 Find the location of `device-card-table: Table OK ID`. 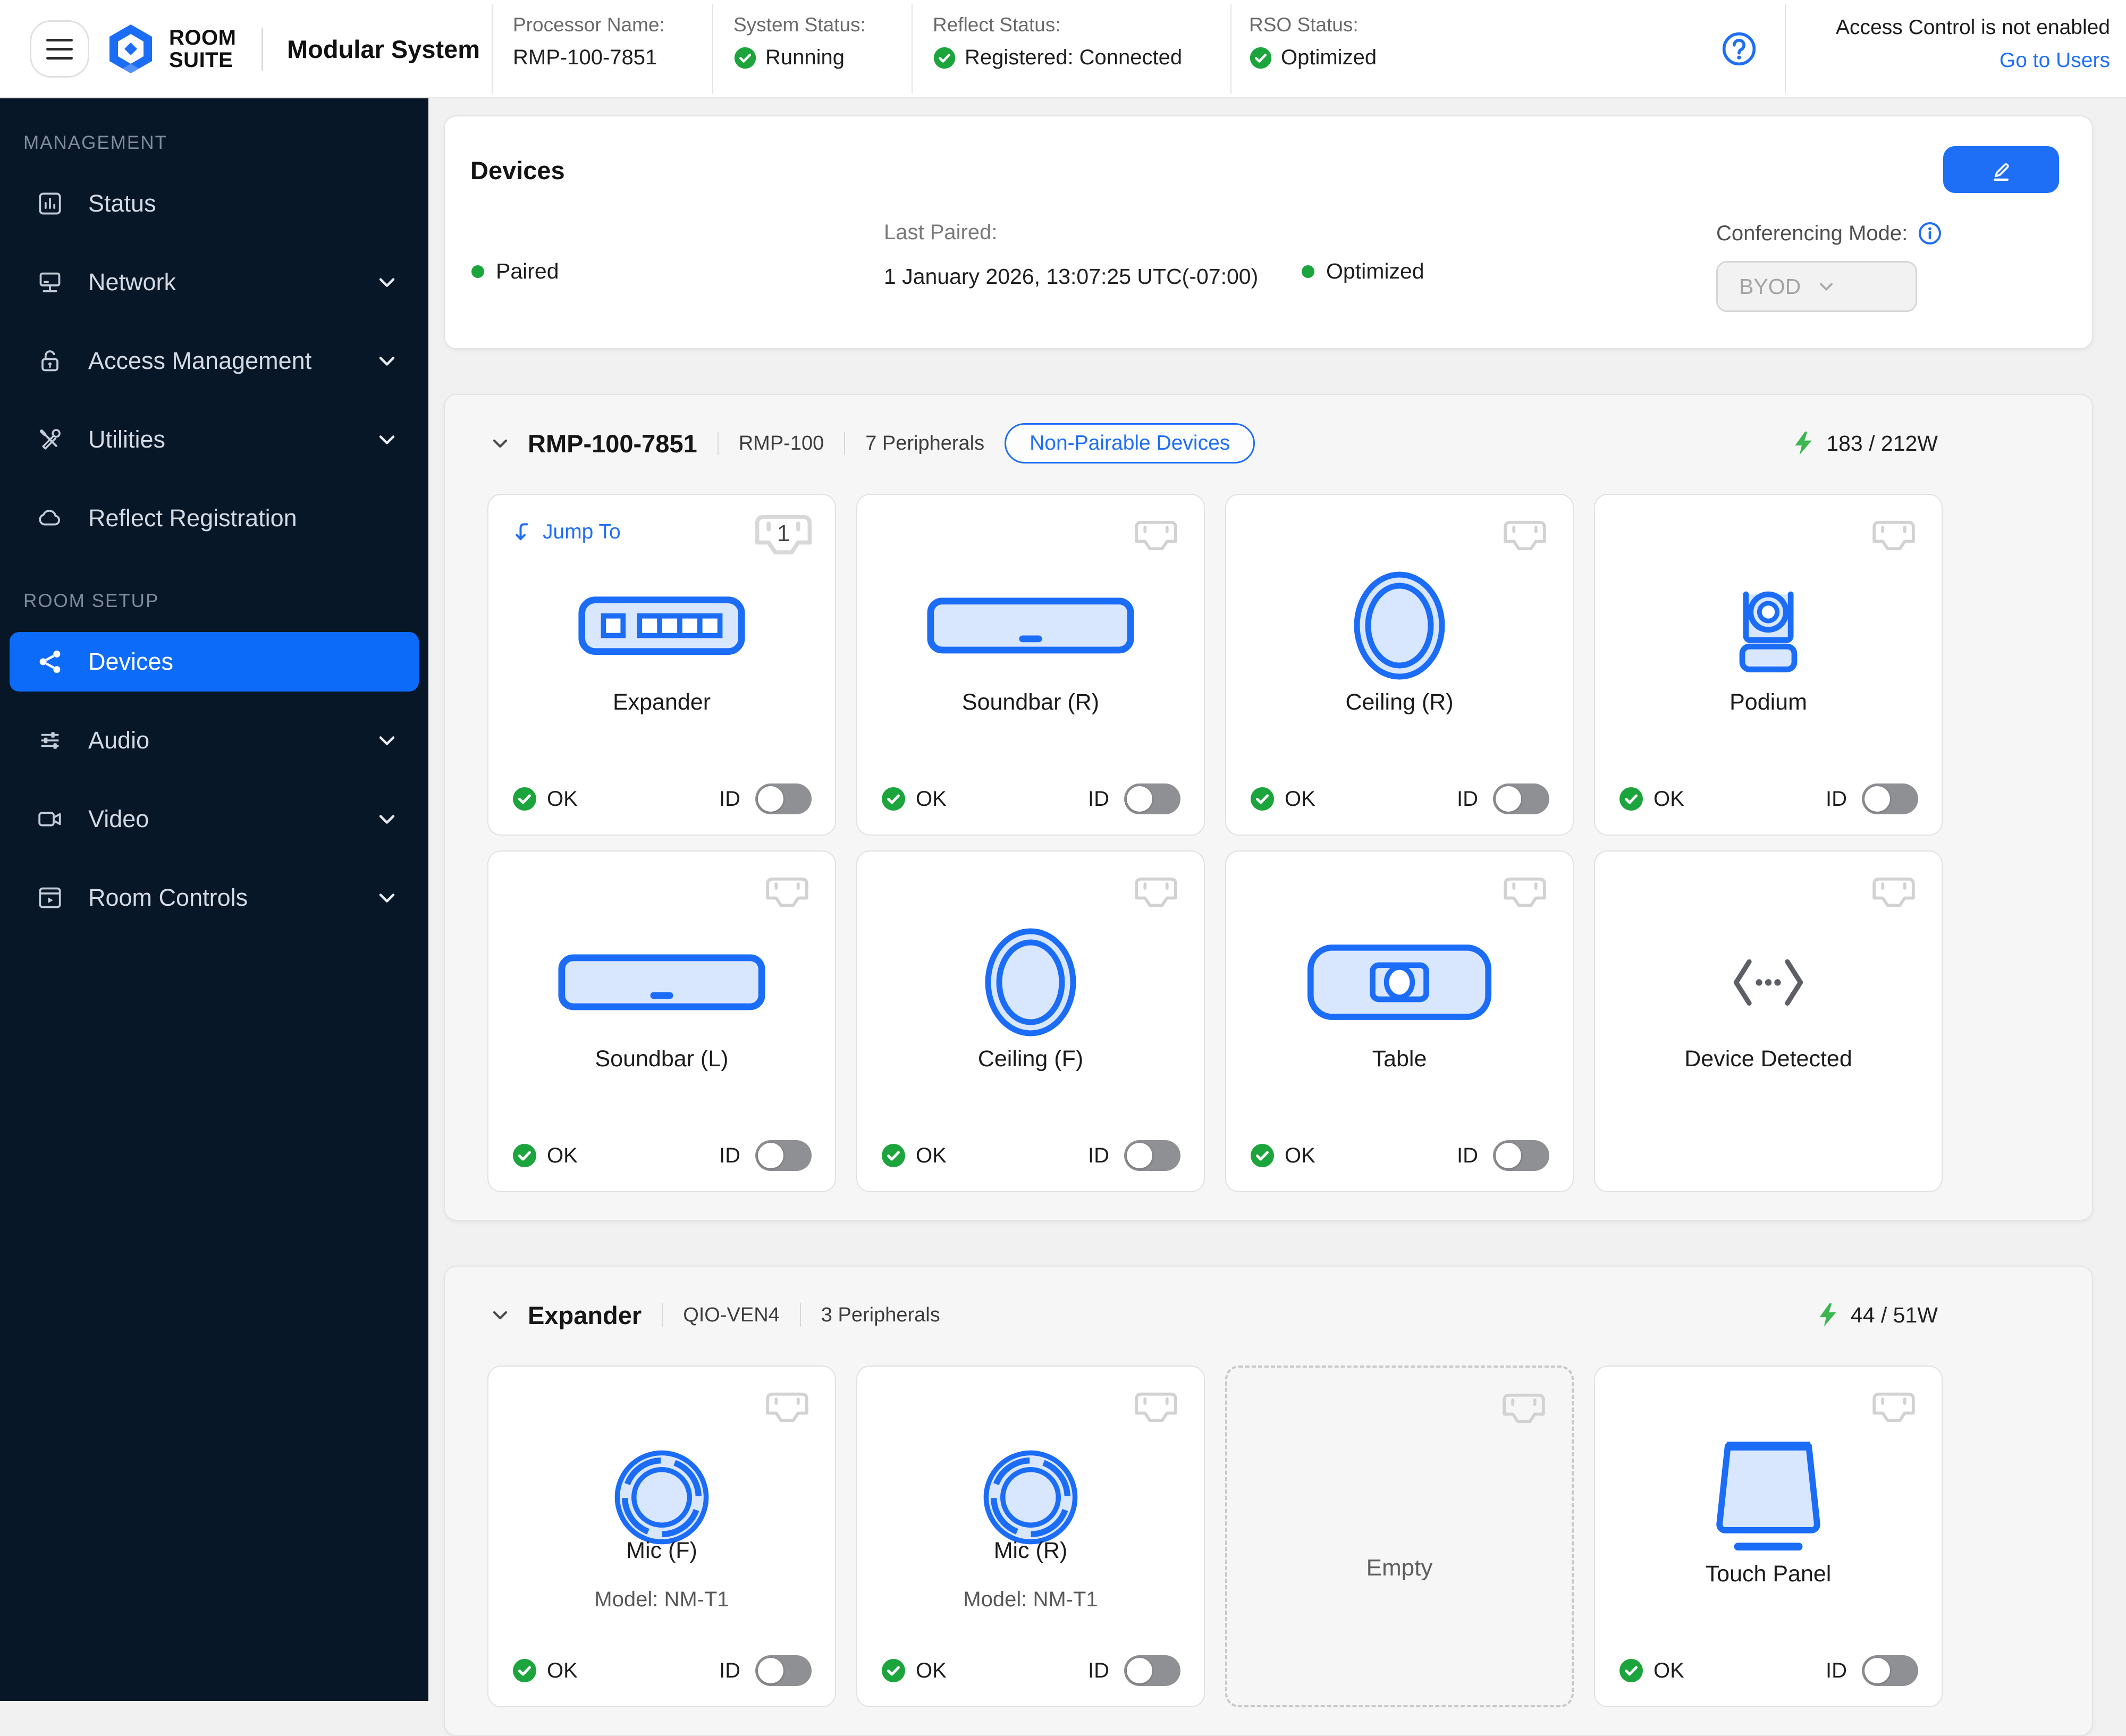

device-card-table: Table OK ID is located at coordinates (1399, 1021).